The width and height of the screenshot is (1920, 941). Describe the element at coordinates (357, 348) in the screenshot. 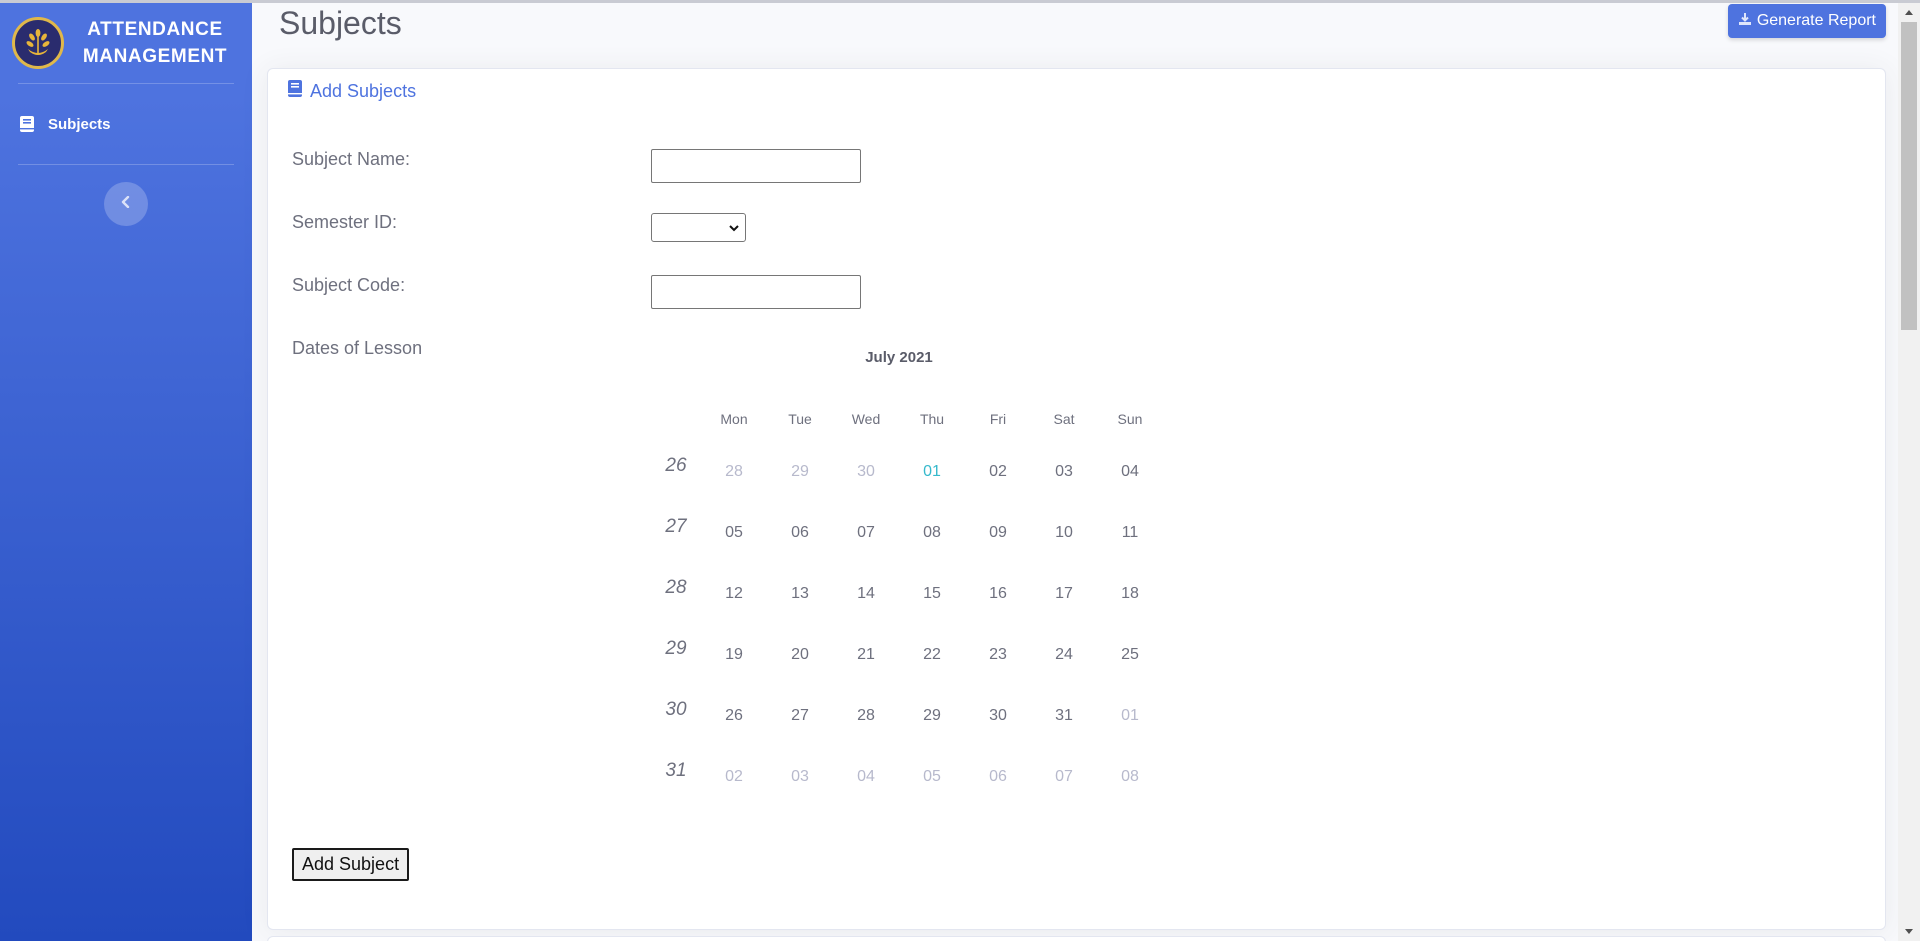

I see `dates-of-lesson-label: Dates of Lesson` at that location.